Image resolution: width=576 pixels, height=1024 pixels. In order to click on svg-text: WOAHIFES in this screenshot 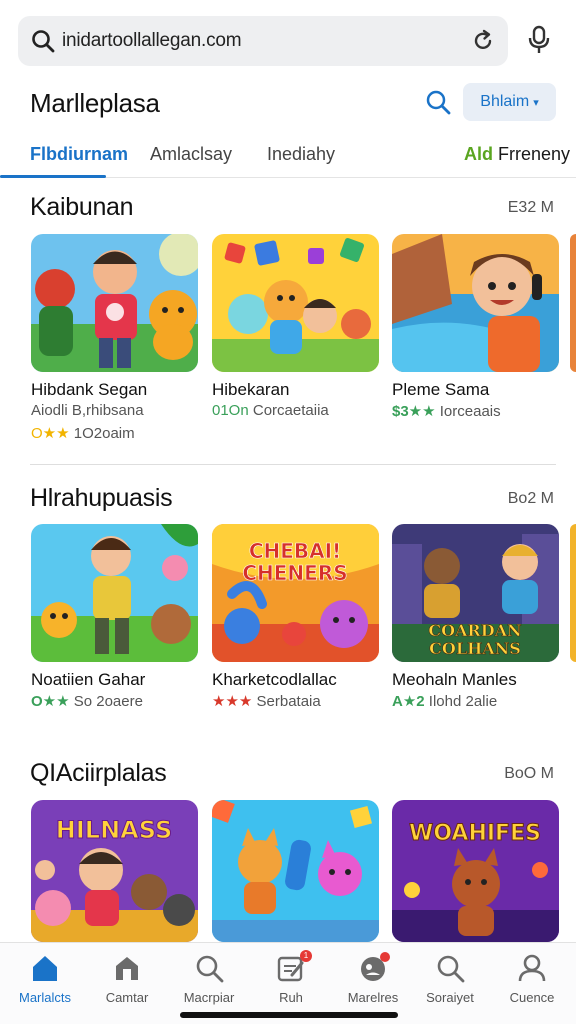, I will do `click(475, 833)`.